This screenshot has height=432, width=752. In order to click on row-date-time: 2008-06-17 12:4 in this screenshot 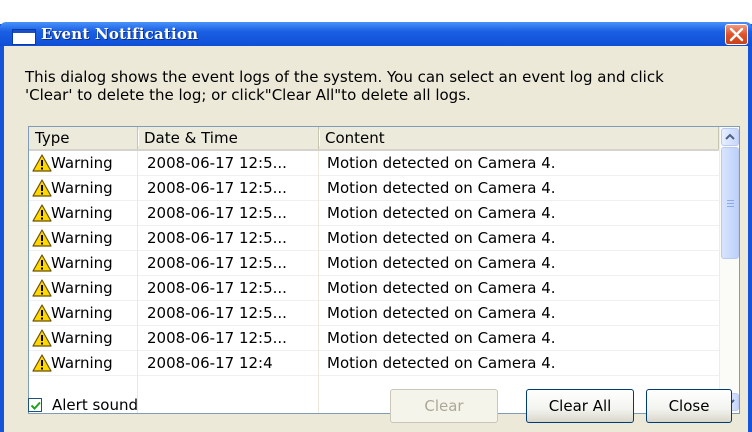, I will do `click(210, 363)`.